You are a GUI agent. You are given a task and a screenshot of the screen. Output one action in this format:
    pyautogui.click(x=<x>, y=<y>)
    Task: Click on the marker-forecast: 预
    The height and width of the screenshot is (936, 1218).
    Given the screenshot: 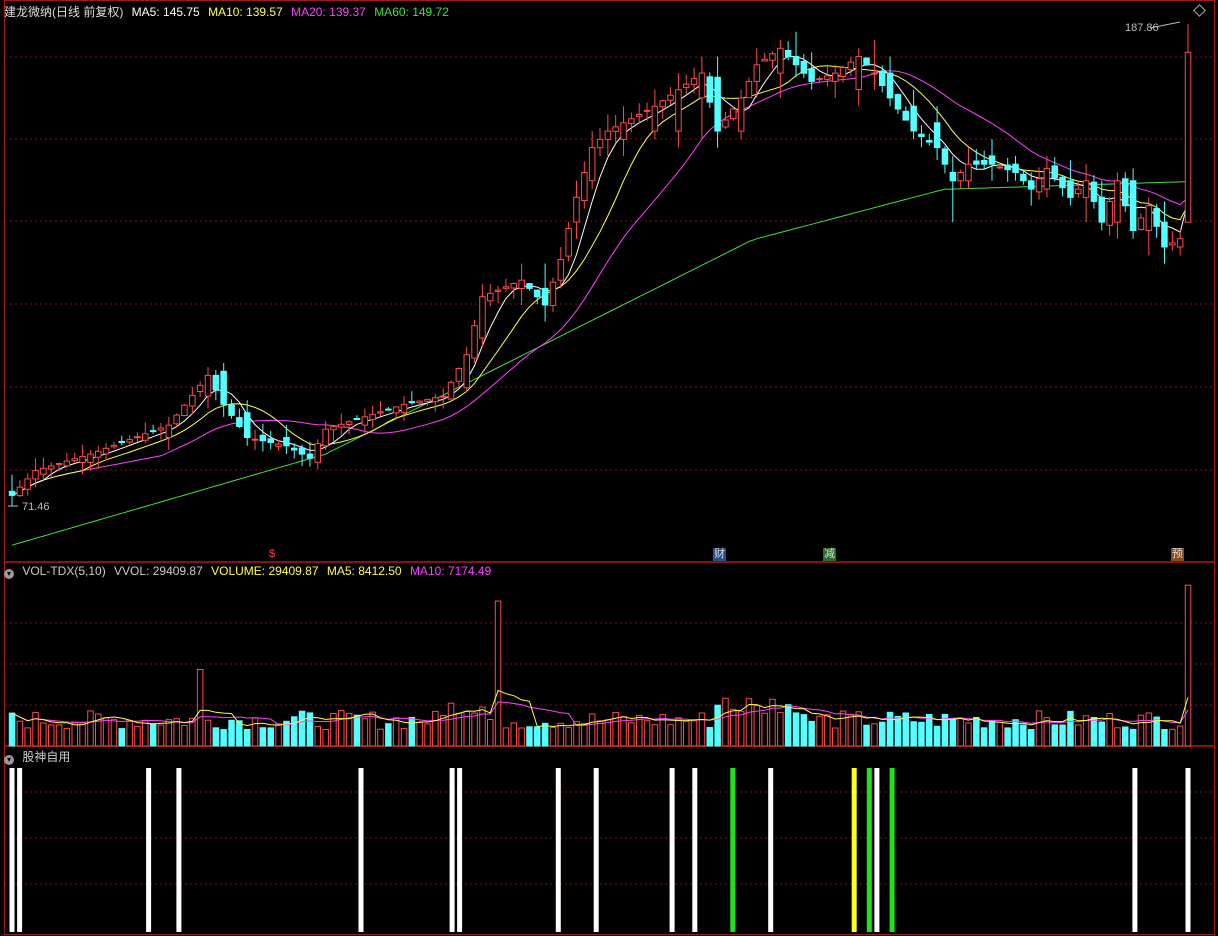 What is the action you would take?
    pyautogui.click(x=1177, y=554)
    